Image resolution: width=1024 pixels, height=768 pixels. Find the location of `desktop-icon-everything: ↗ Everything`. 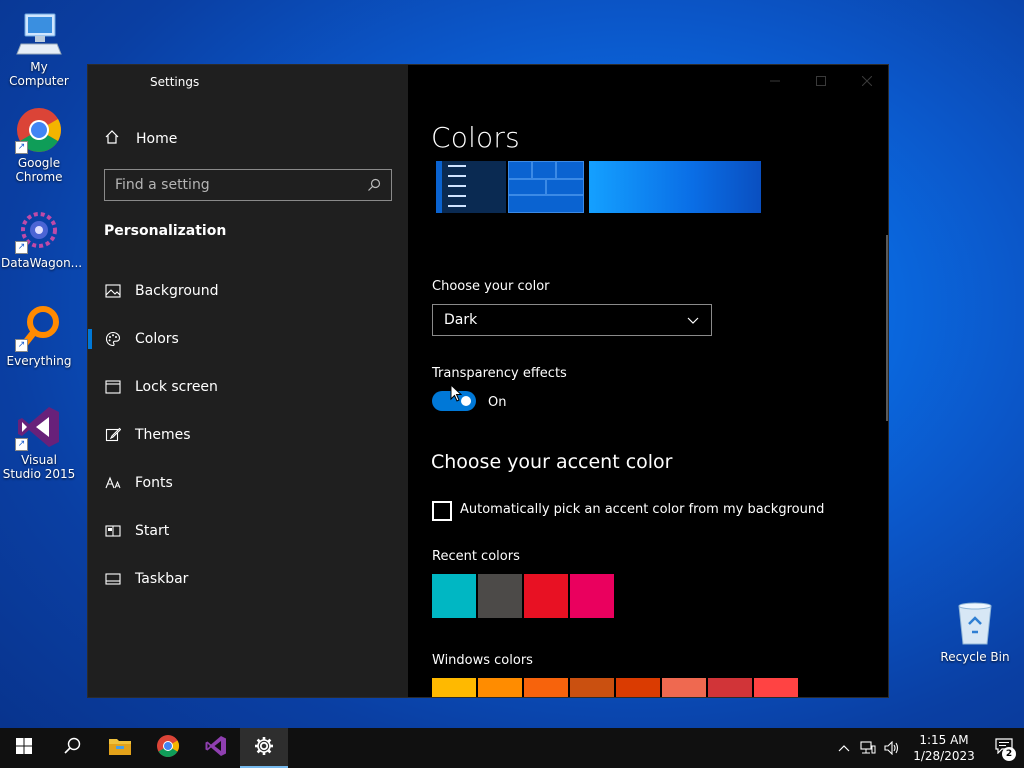

desktop-icon-everything: ↗ Everything is located at coordinates (39, 336).